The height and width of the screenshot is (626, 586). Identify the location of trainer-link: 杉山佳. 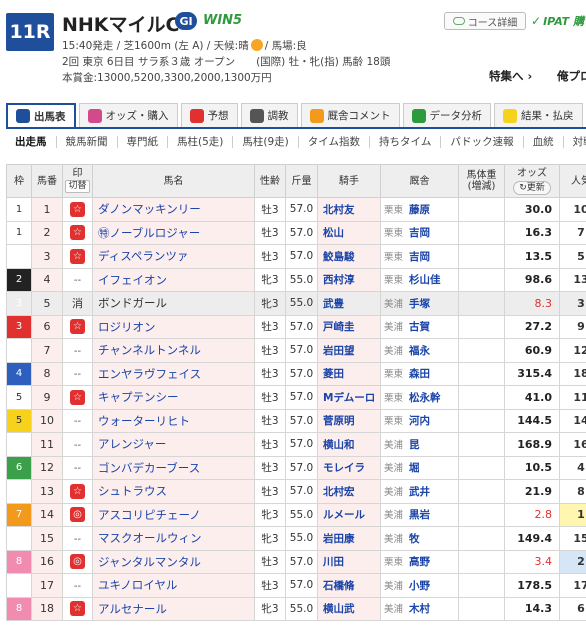
(425, 280).